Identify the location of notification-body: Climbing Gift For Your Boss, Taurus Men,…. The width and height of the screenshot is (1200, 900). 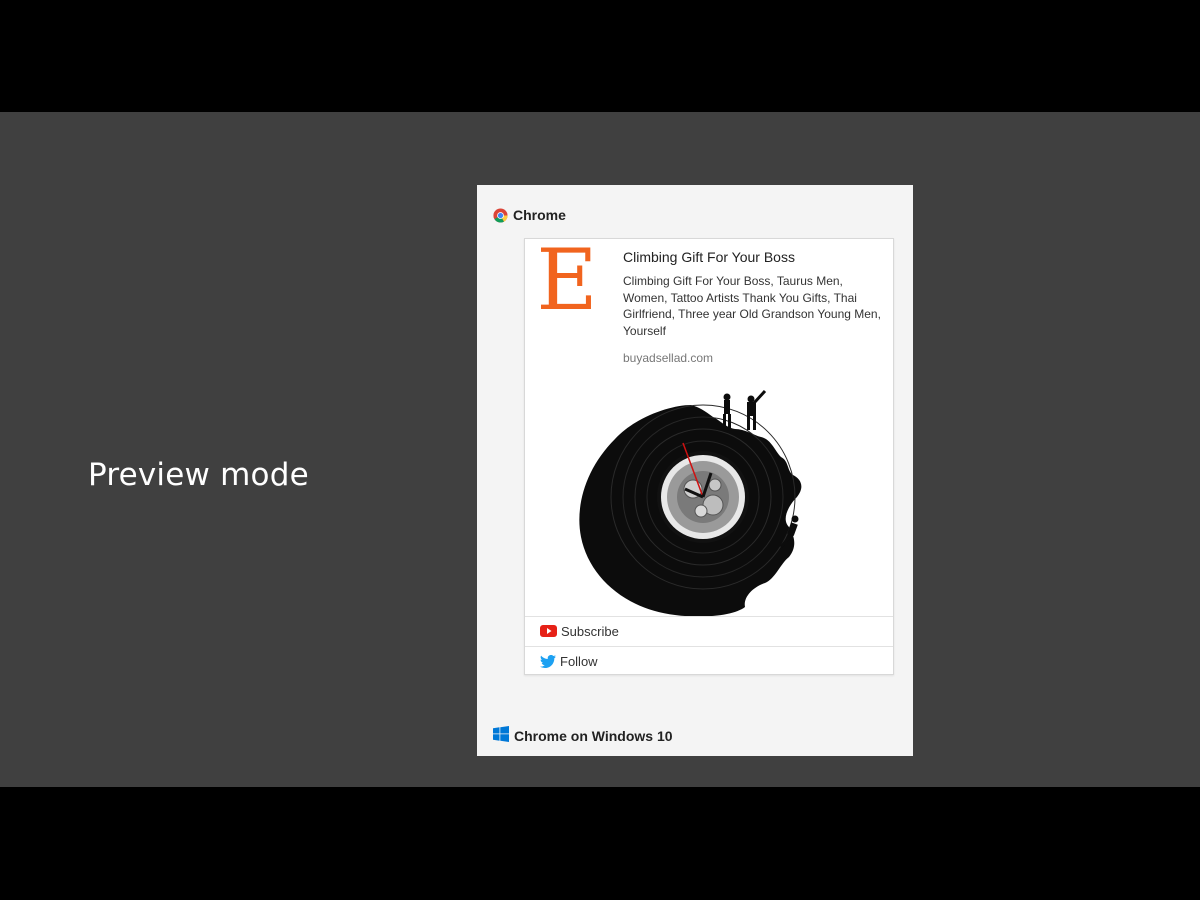
(752, 306).